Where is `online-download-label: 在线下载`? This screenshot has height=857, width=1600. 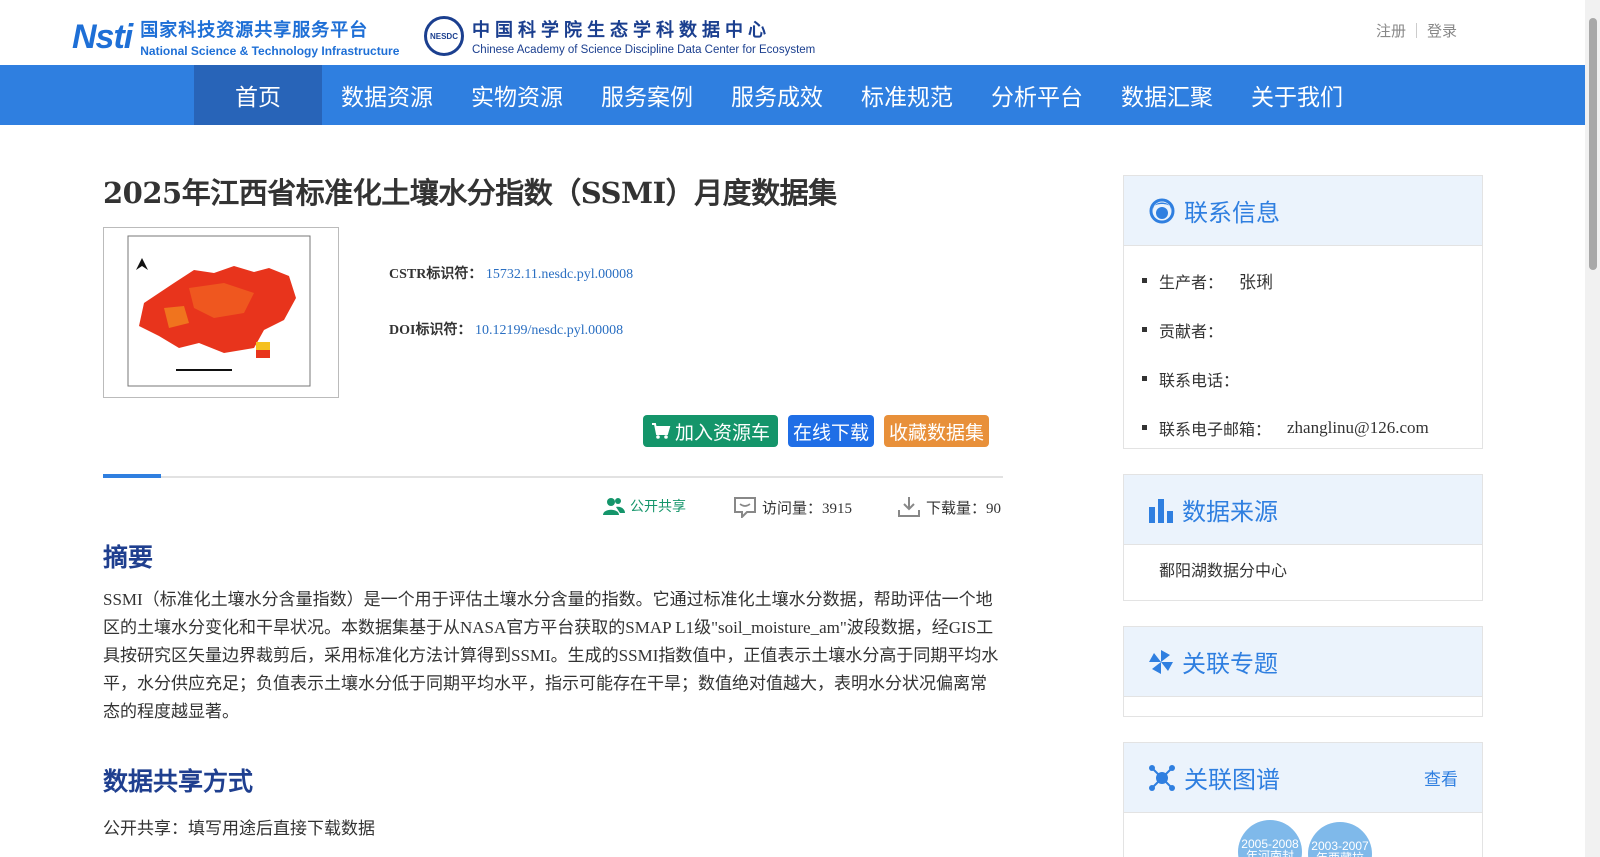 online-download-label: 在线下载 is located at coordinates (831, 432).